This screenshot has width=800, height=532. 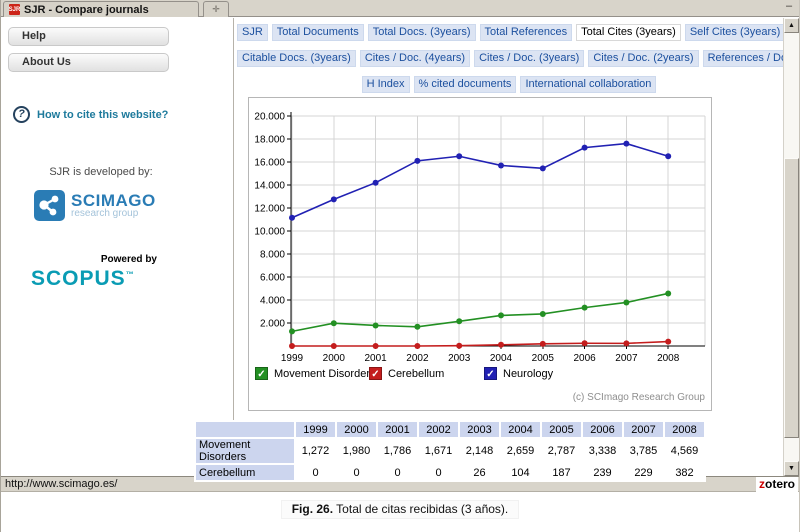 I want to click on vertical-scrollbar: ▲ ▼, so click(x=791, y=247).